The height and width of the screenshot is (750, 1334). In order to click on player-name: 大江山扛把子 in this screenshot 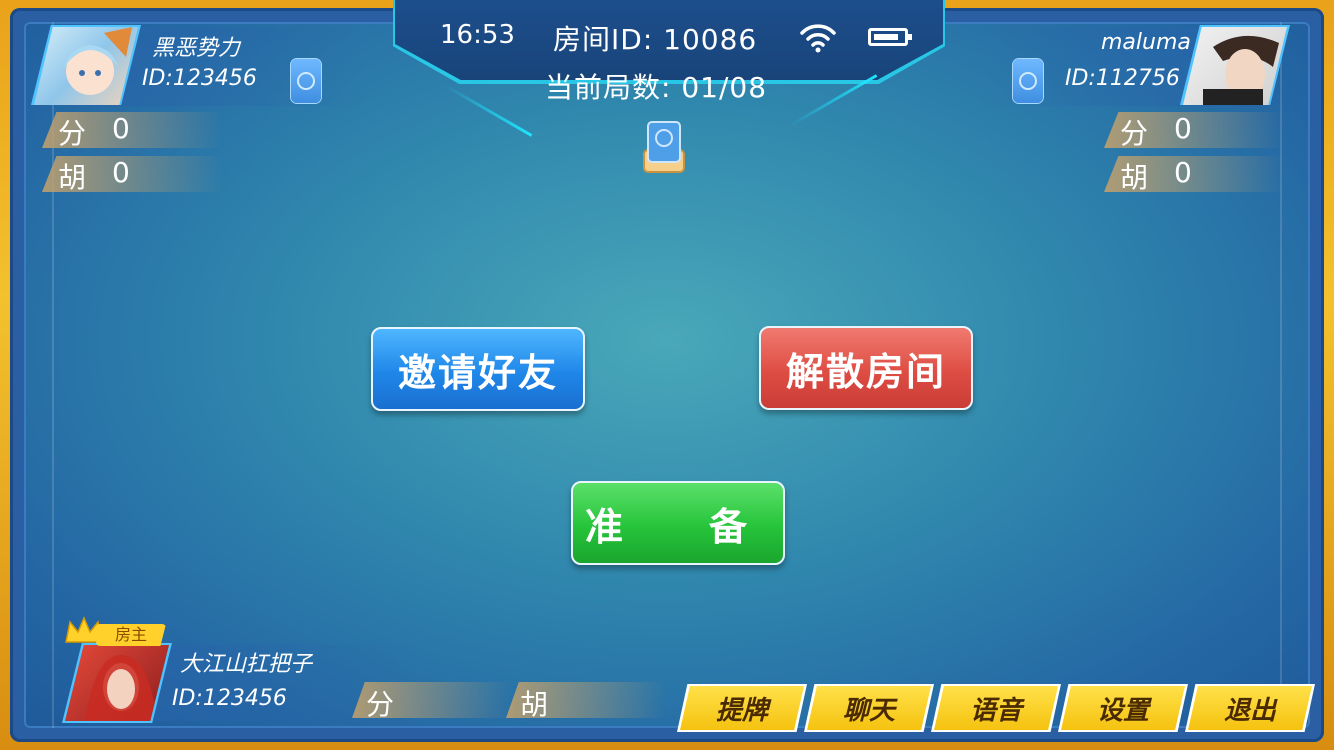, I will do `click(246, 664)`.